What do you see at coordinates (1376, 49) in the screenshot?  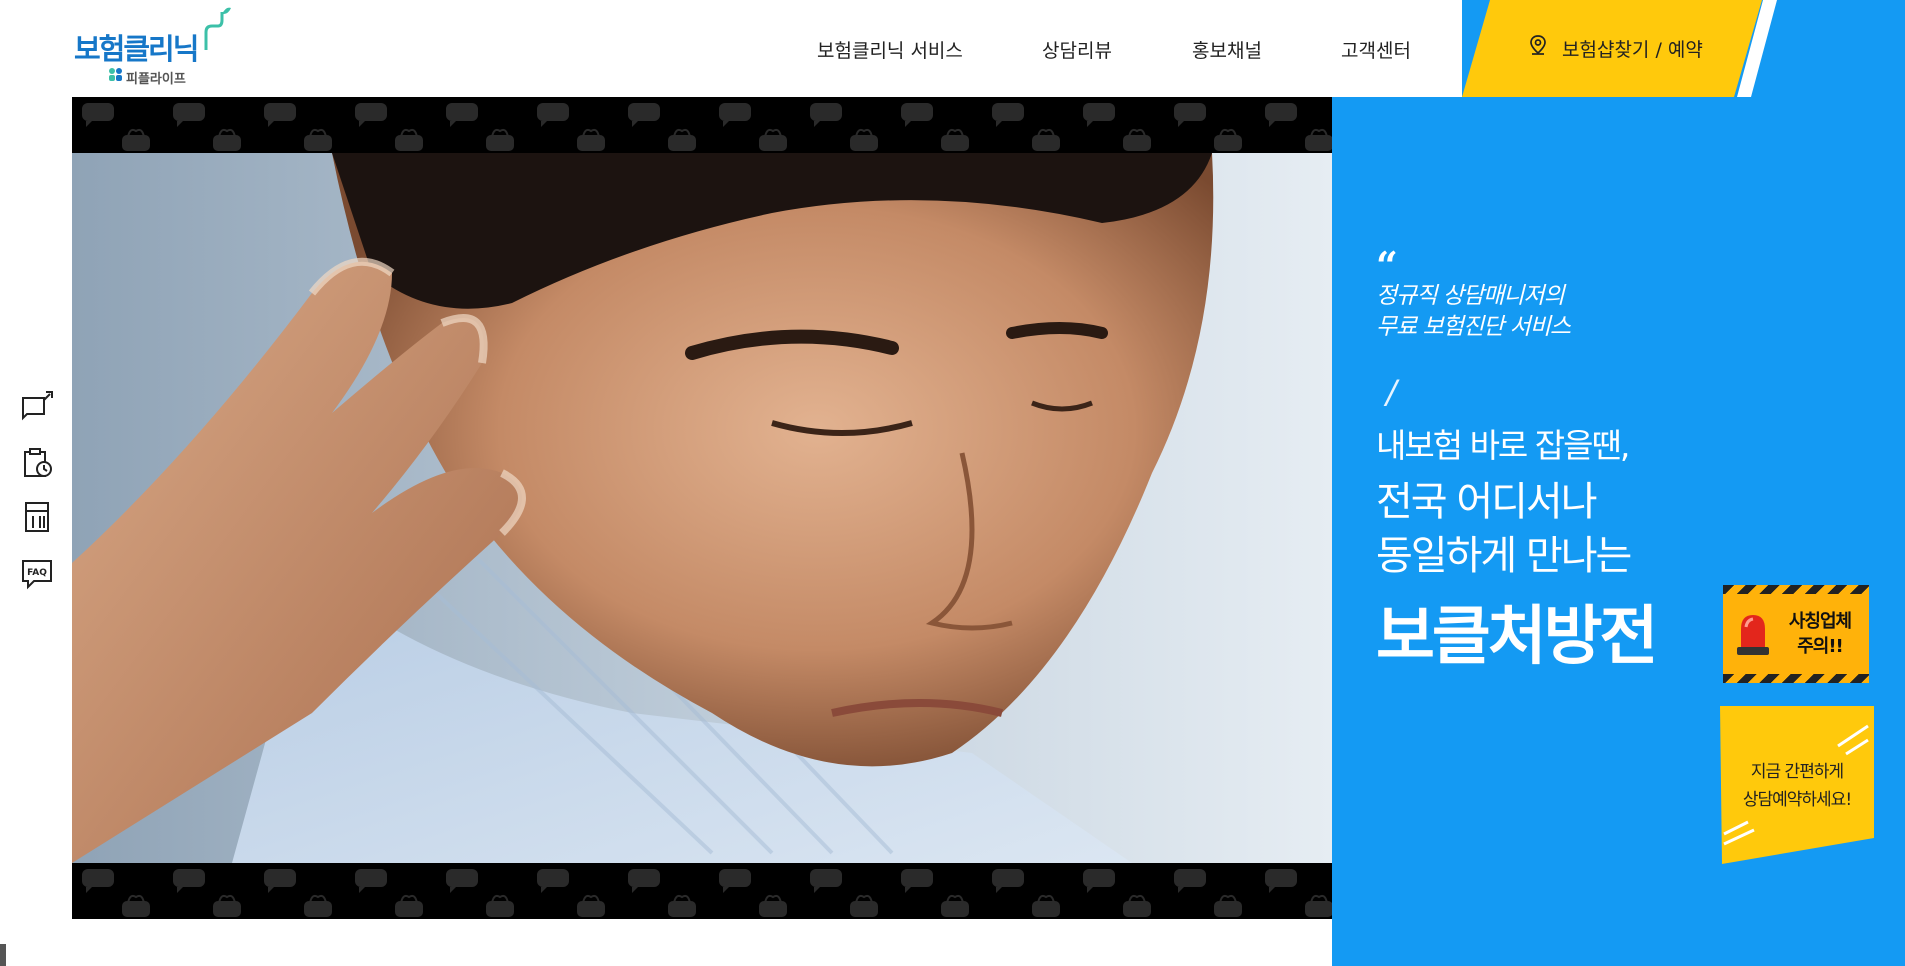 I see `nav-support: 고객센터` at bounding box center [1376, 49].